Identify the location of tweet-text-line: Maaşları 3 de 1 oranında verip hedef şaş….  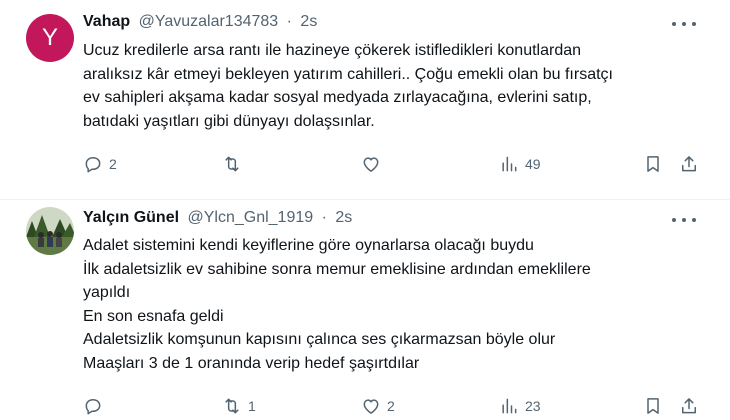
(251, 363).